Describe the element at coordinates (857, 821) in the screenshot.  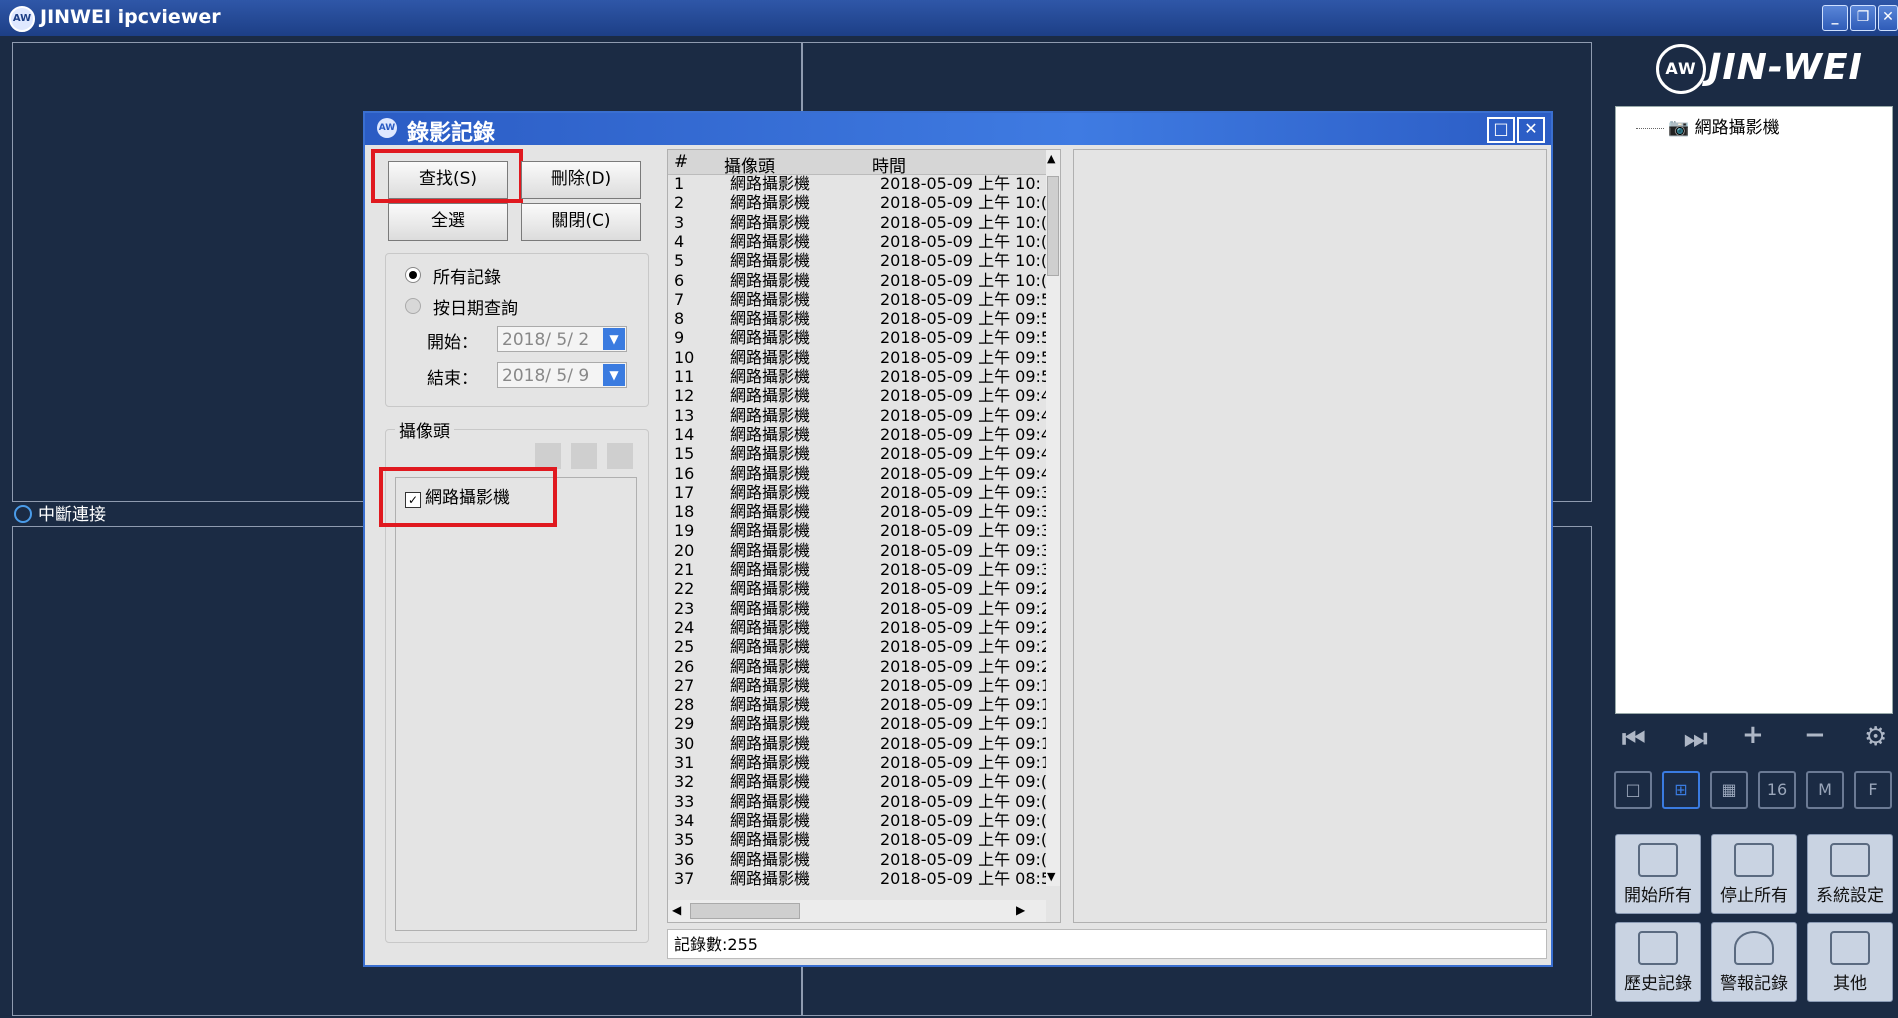
I see `table-row: 34 網路攝影機 2018-05-09 上午 09:(` at that location.